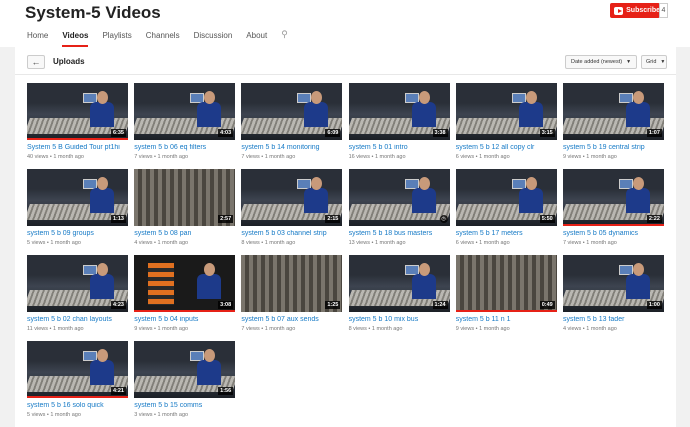 The width and height of the screenshot is (690, 427). Describe the element at coordinates (547, 219) in the screenshot. I see `video-duration: 5:50` at that location.